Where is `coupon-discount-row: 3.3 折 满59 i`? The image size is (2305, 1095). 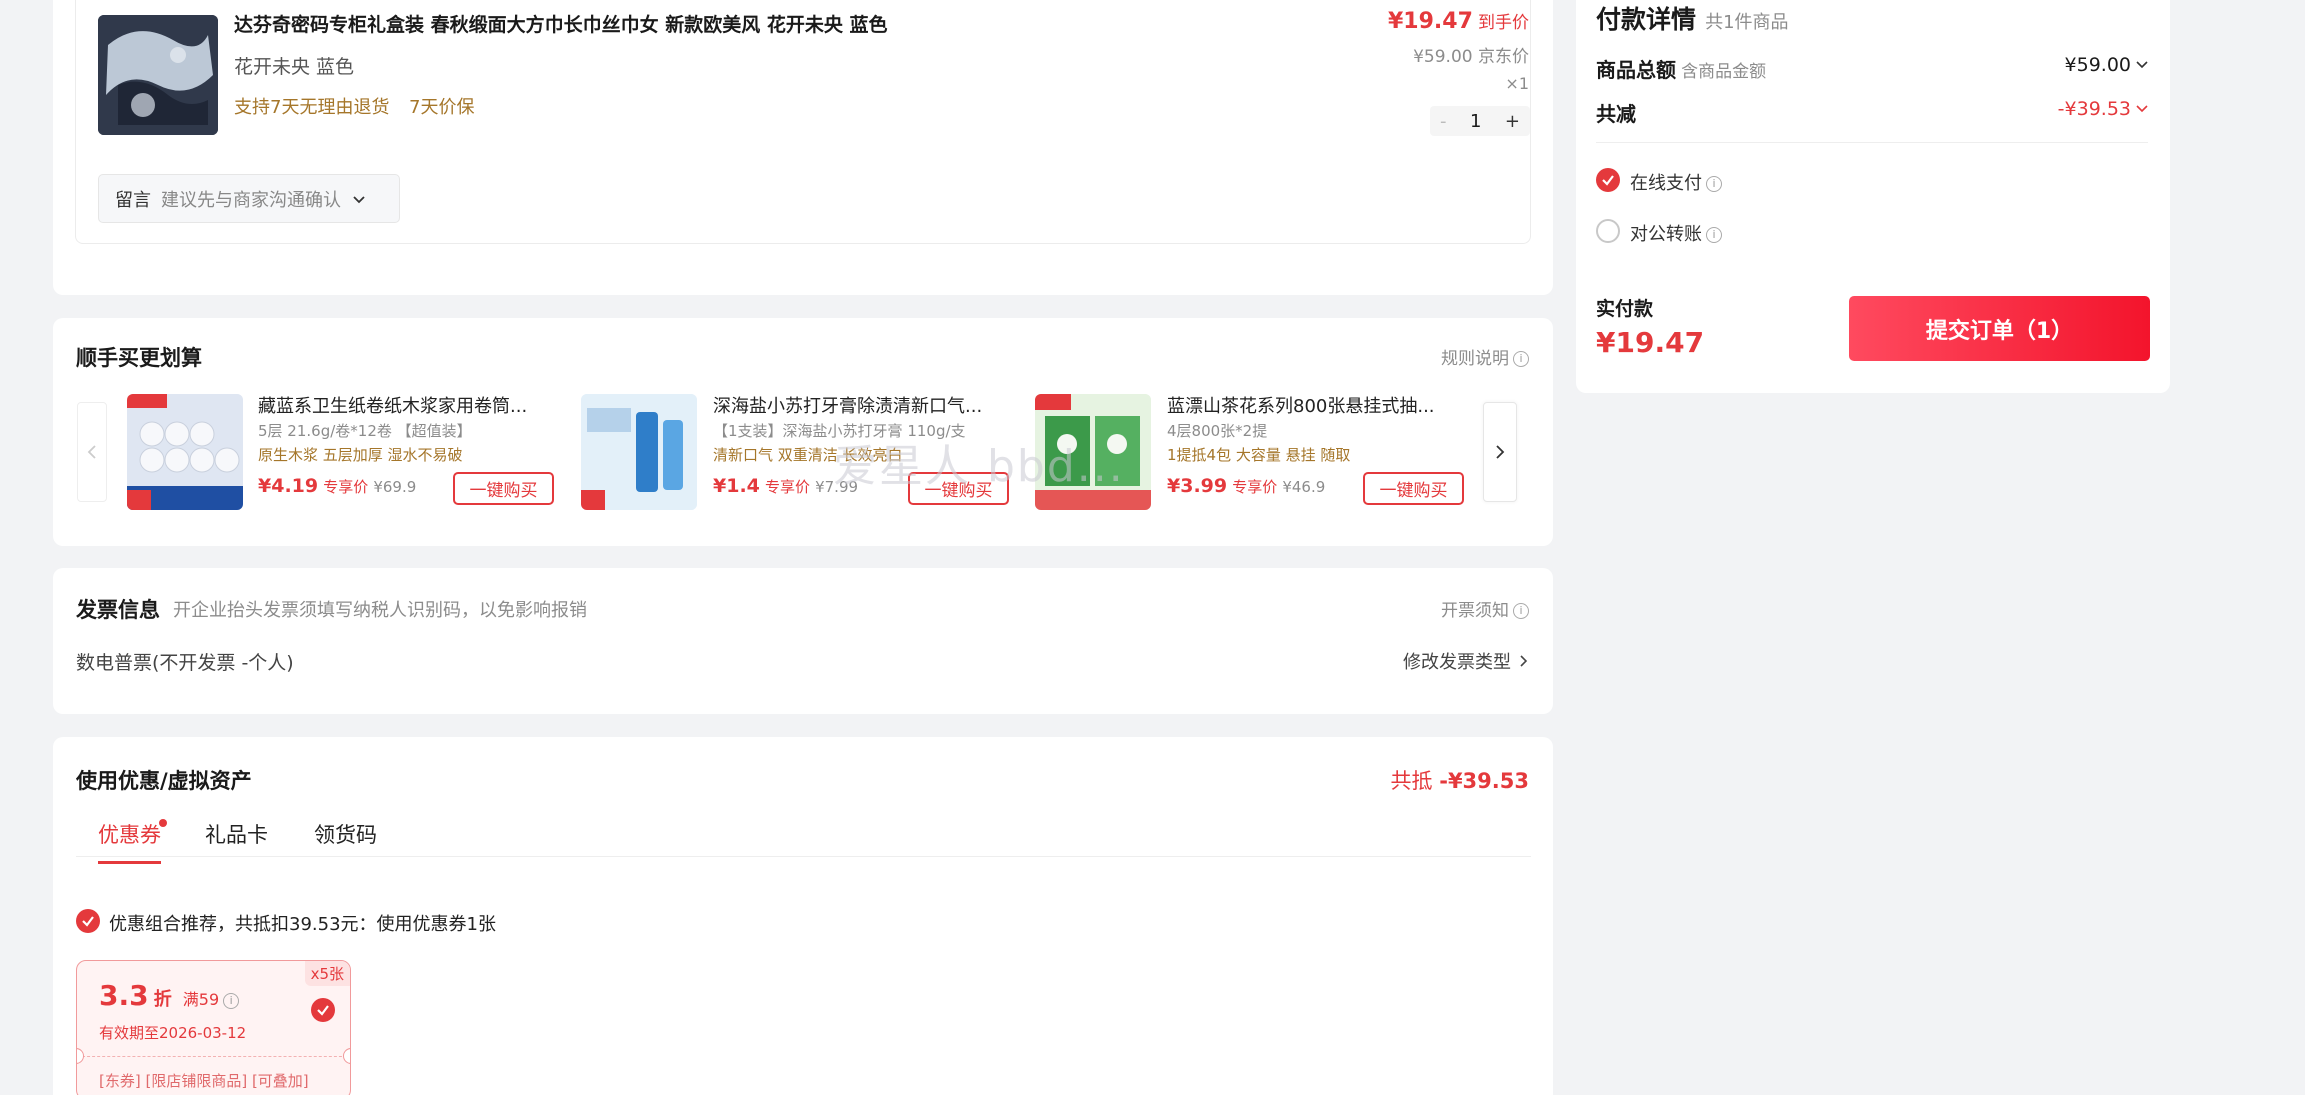
coupon-discount-row: 3.3 折 满59 i is located at coordinates (169, 995).